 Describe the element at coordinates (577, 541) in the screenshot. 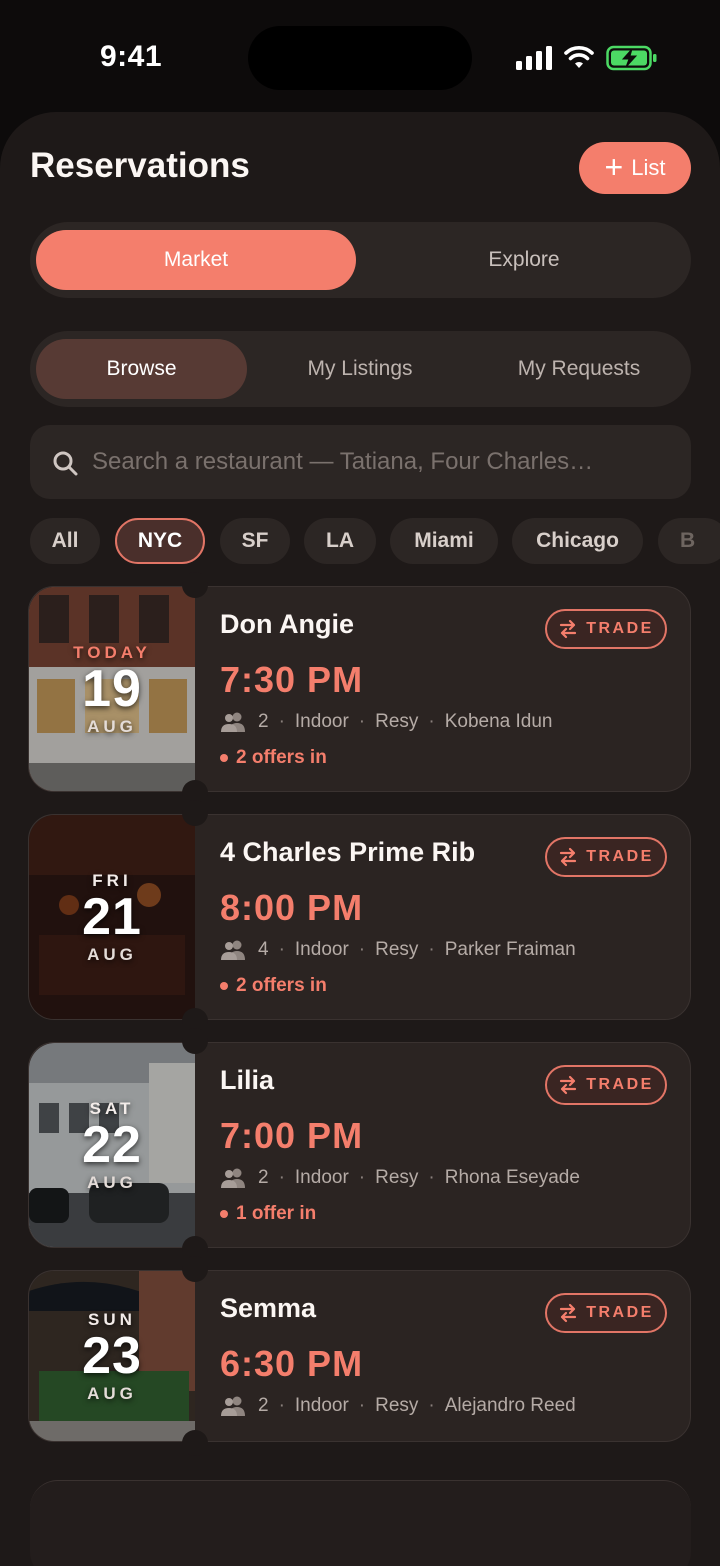

I see `chip-chicago: Chicago` at that location.